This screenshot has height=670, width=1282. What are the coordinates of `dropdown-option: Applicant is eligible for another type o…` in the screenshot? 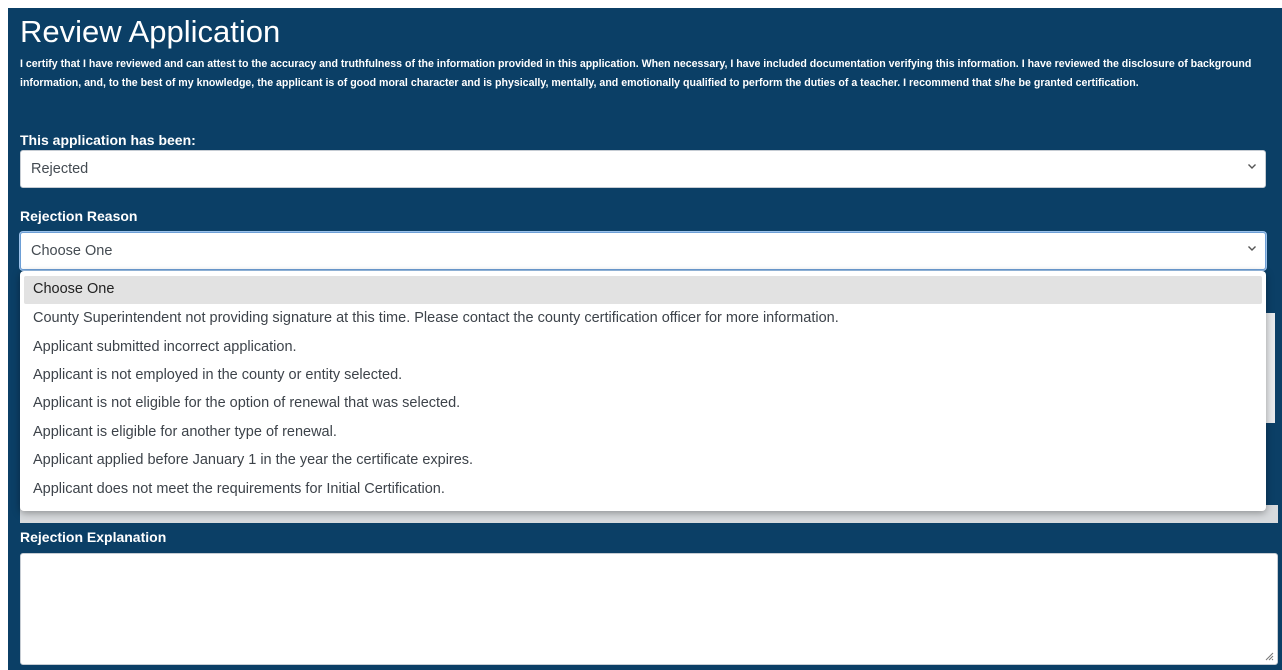 It's located at (643, 433).